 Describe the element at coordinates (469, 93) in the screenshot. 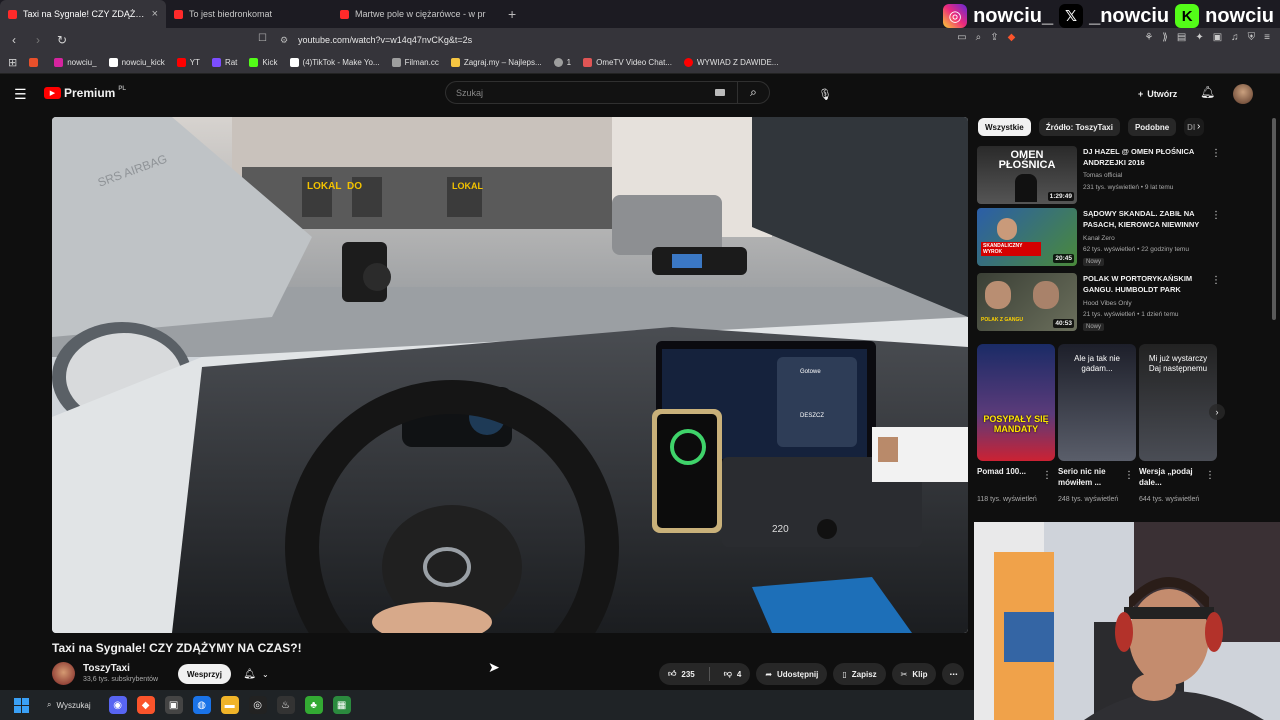

I see `search-input: Szukaj` at that location.